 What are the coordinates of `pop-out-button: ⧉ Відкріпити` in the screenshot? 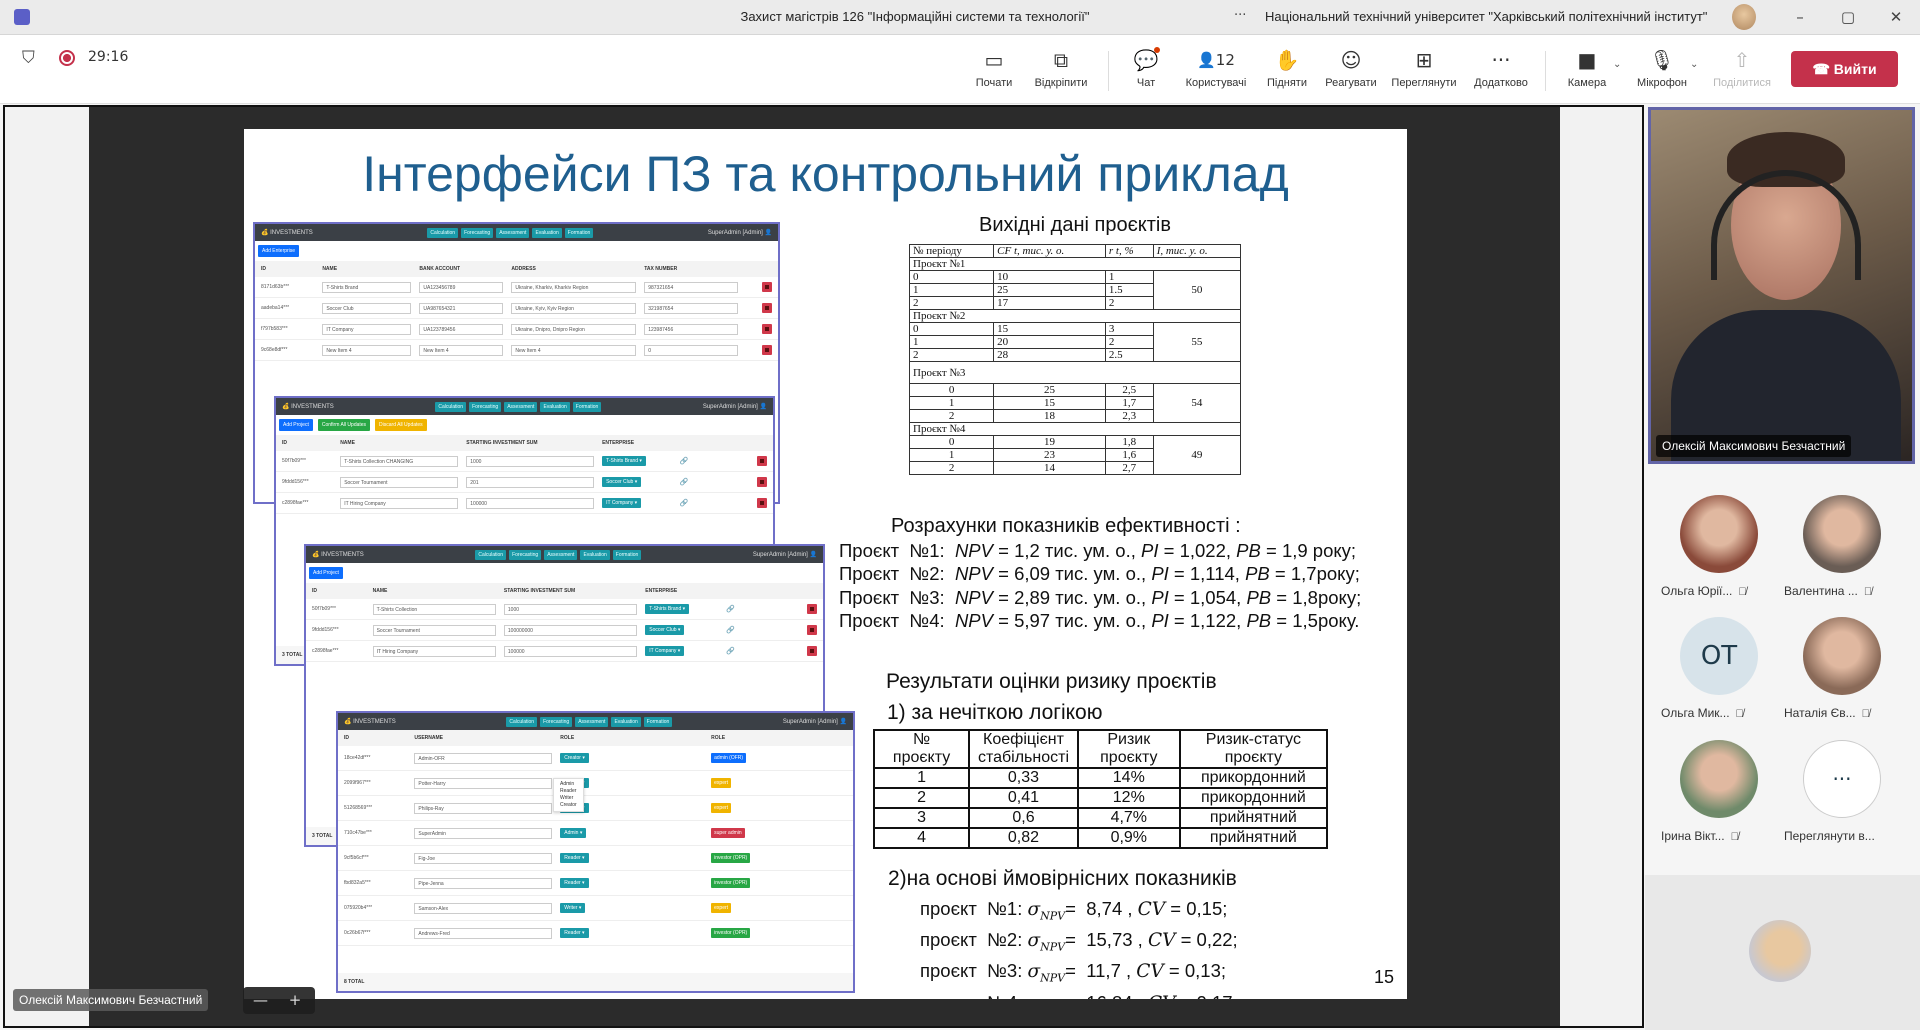 It's located at (1061, 68).